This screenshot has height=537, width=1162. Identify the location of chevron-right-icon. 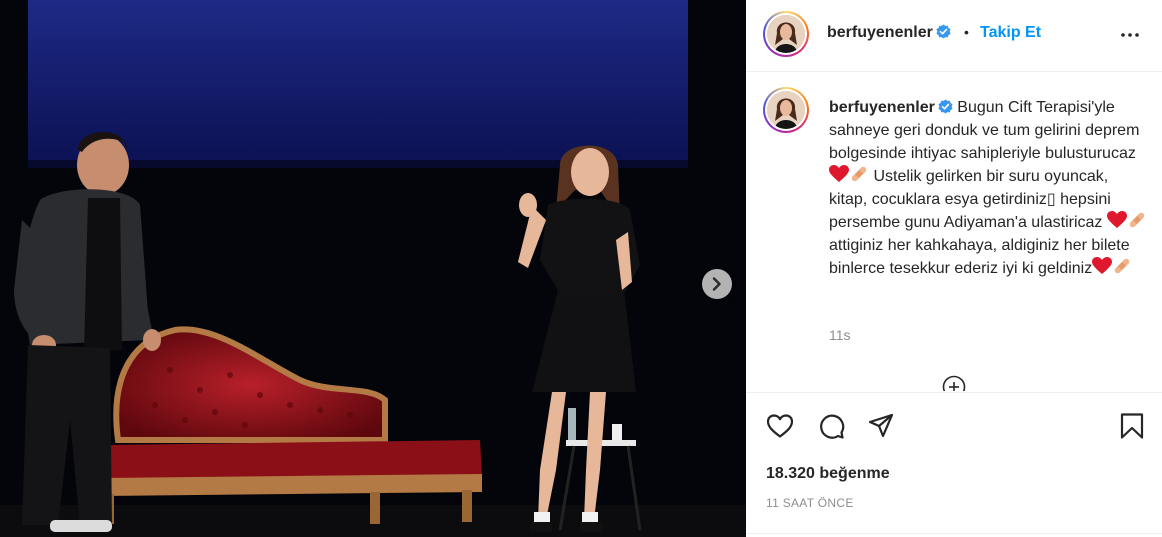
(716, 284).